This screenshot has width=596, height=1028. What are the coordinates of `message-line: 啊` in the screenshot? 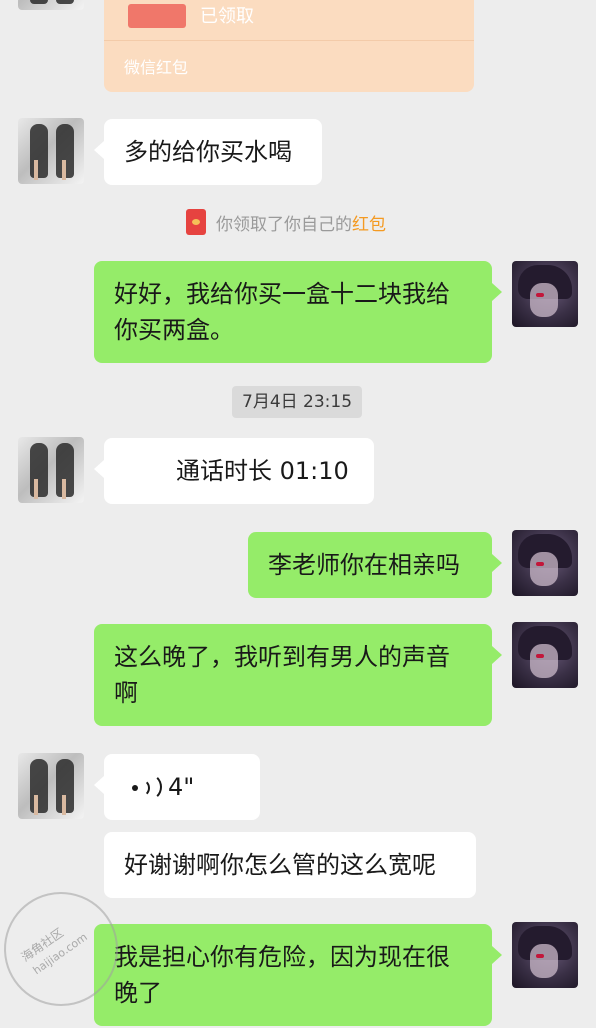 It's located at (126, 693).